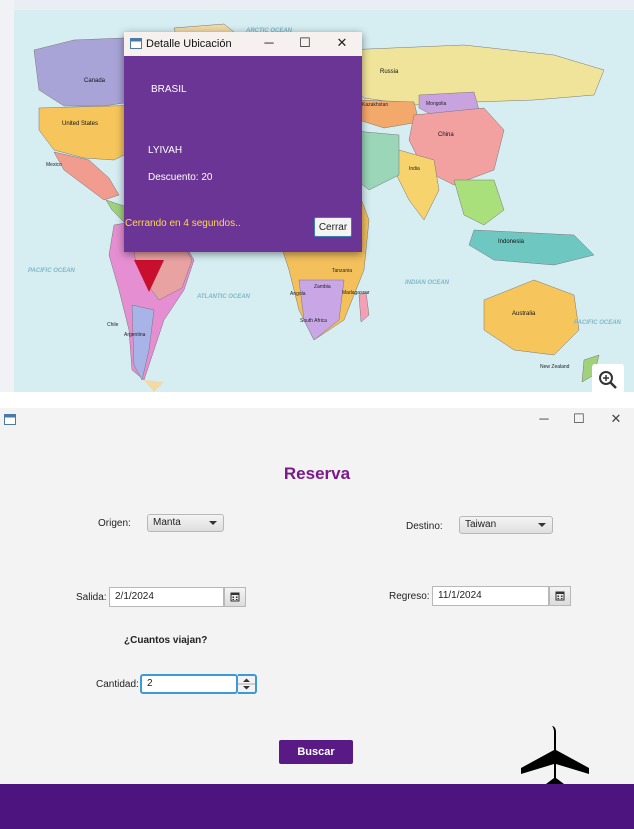 The image size is (634, 829). What do you see at coordinates (317, 419) in the screenshot?
I see `window-title-bar: ─ ☐ ✕` at bounding box center [317, 419].